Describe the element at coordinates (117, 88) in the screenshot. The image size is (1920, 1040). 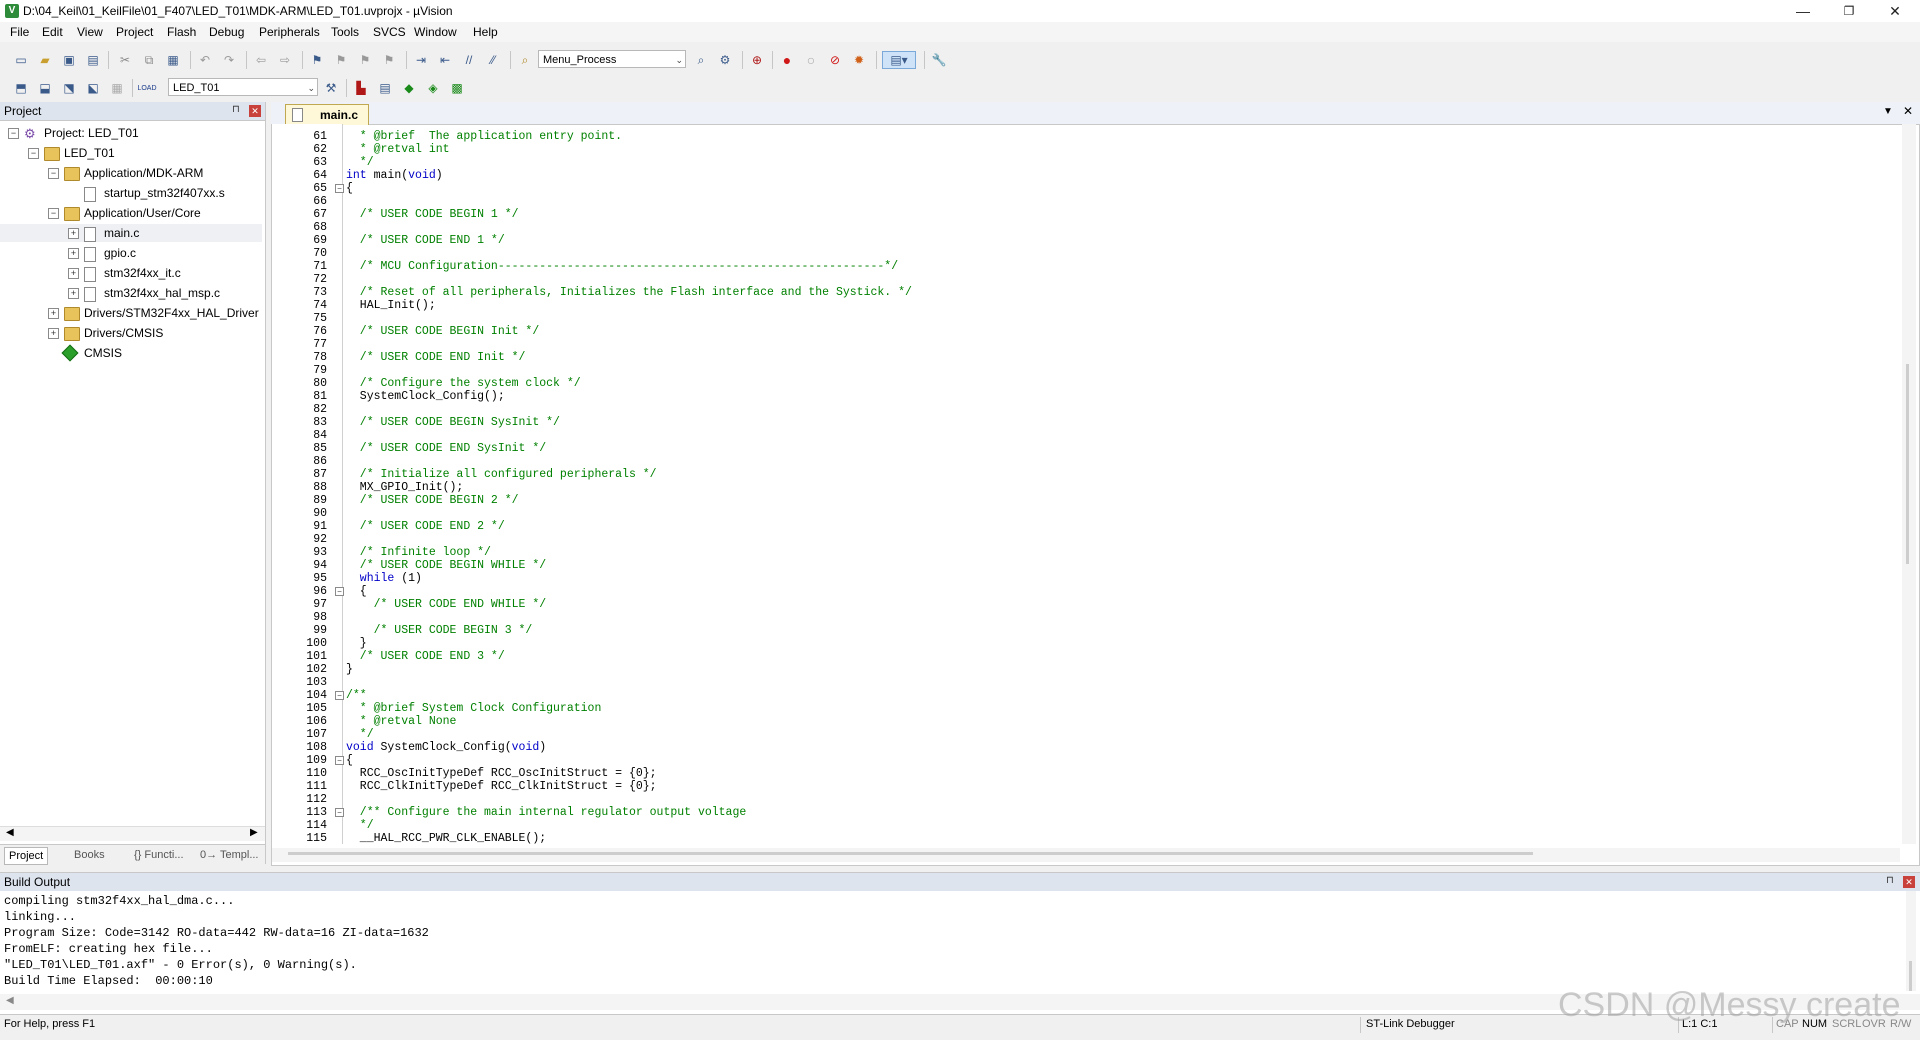
I see `stop-build-icon: ▦` at that location.